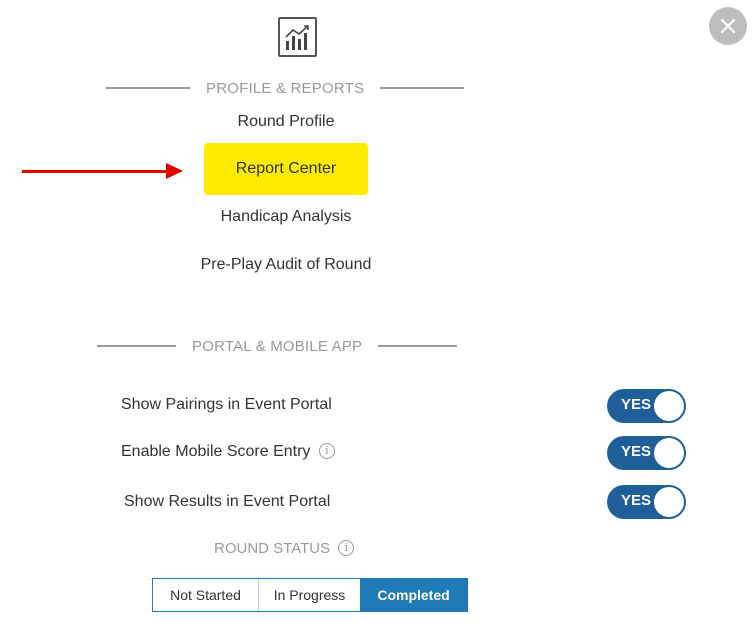  What do you see at coordinates (216, 451) in the screenshot?
I see `setting-label-text: Enable Mobile Score Entry` at bounding box center [216, 451].